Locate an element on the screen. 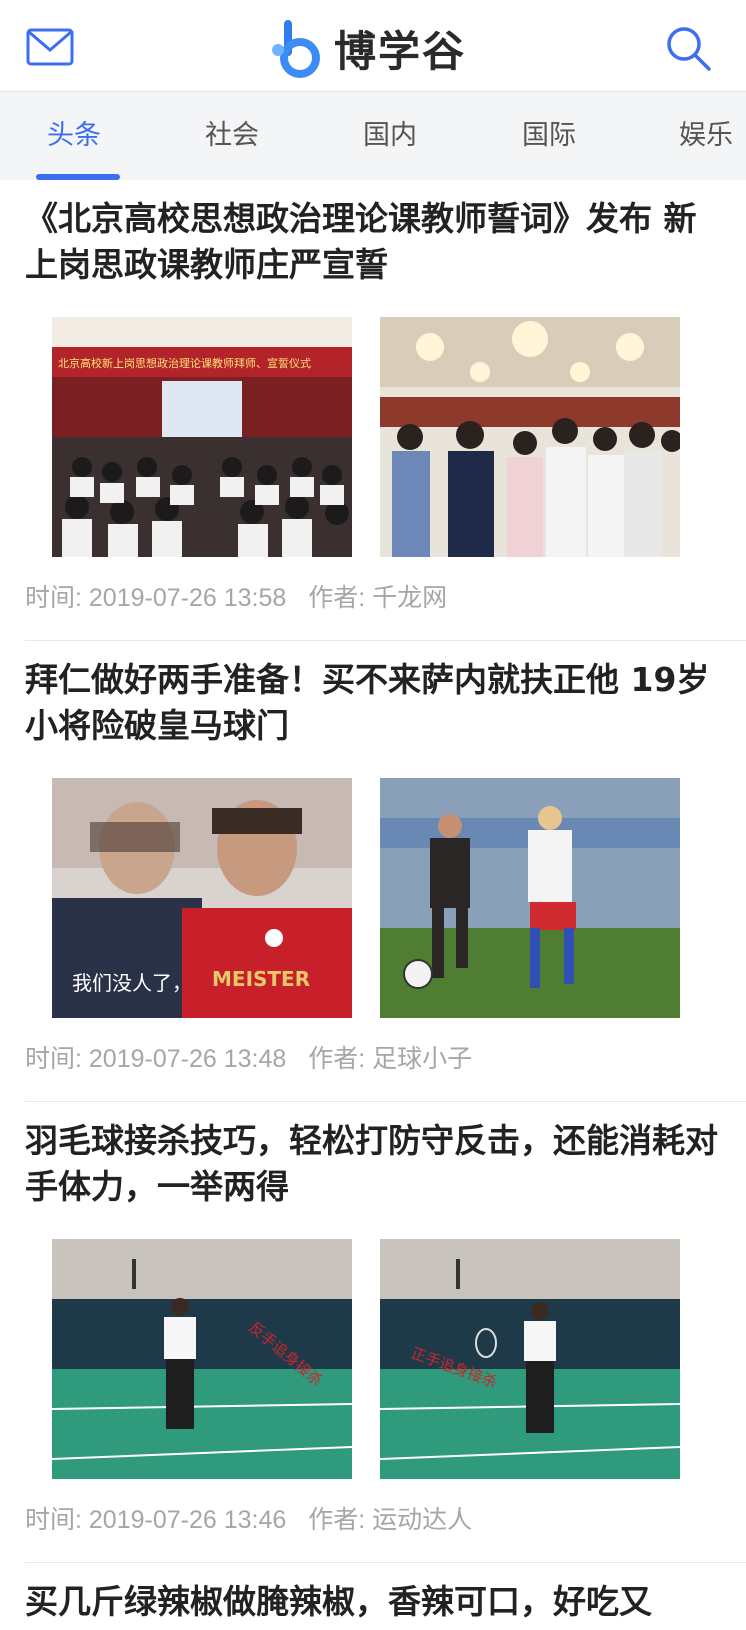  article-meta: 时间: 2019-07-26 13:46 作者: 运动达人 is located at coordinates (259, 1518).